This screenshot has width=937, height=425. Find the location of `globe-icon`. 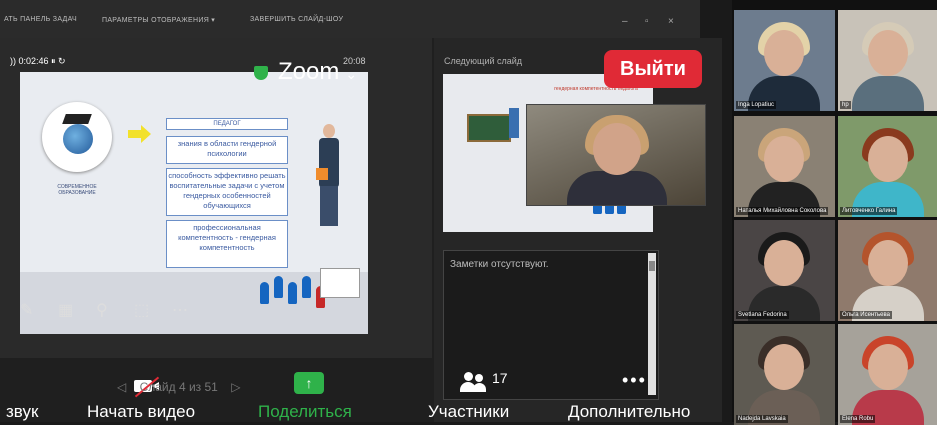

globe-icon is located at coordinates (78, 139).